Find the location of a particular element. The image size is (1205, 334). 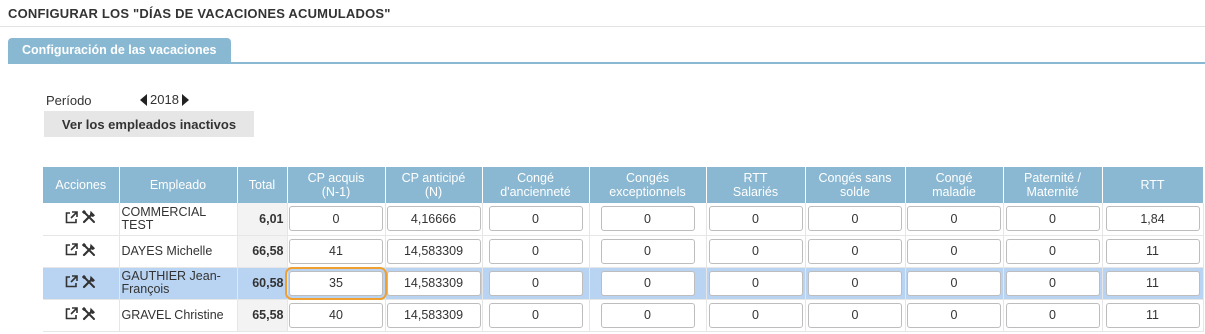

employee-name: COMMERCIAL TEST is located at coordinates (178, 219).